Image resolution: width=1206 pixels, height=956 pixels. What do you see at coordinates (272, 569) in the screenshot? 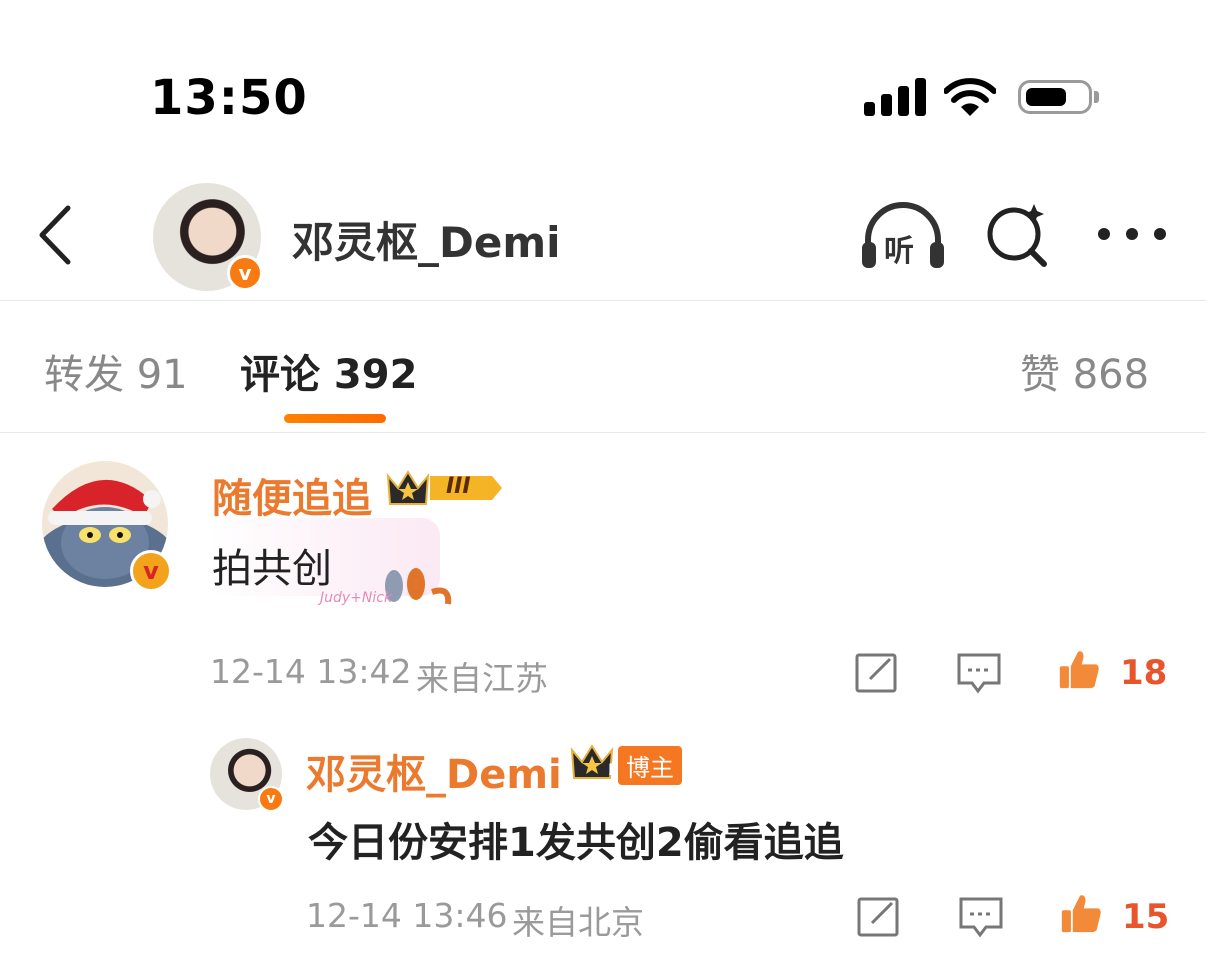
I see `comment-text: 拍共创` at bounding box center [272, 569].